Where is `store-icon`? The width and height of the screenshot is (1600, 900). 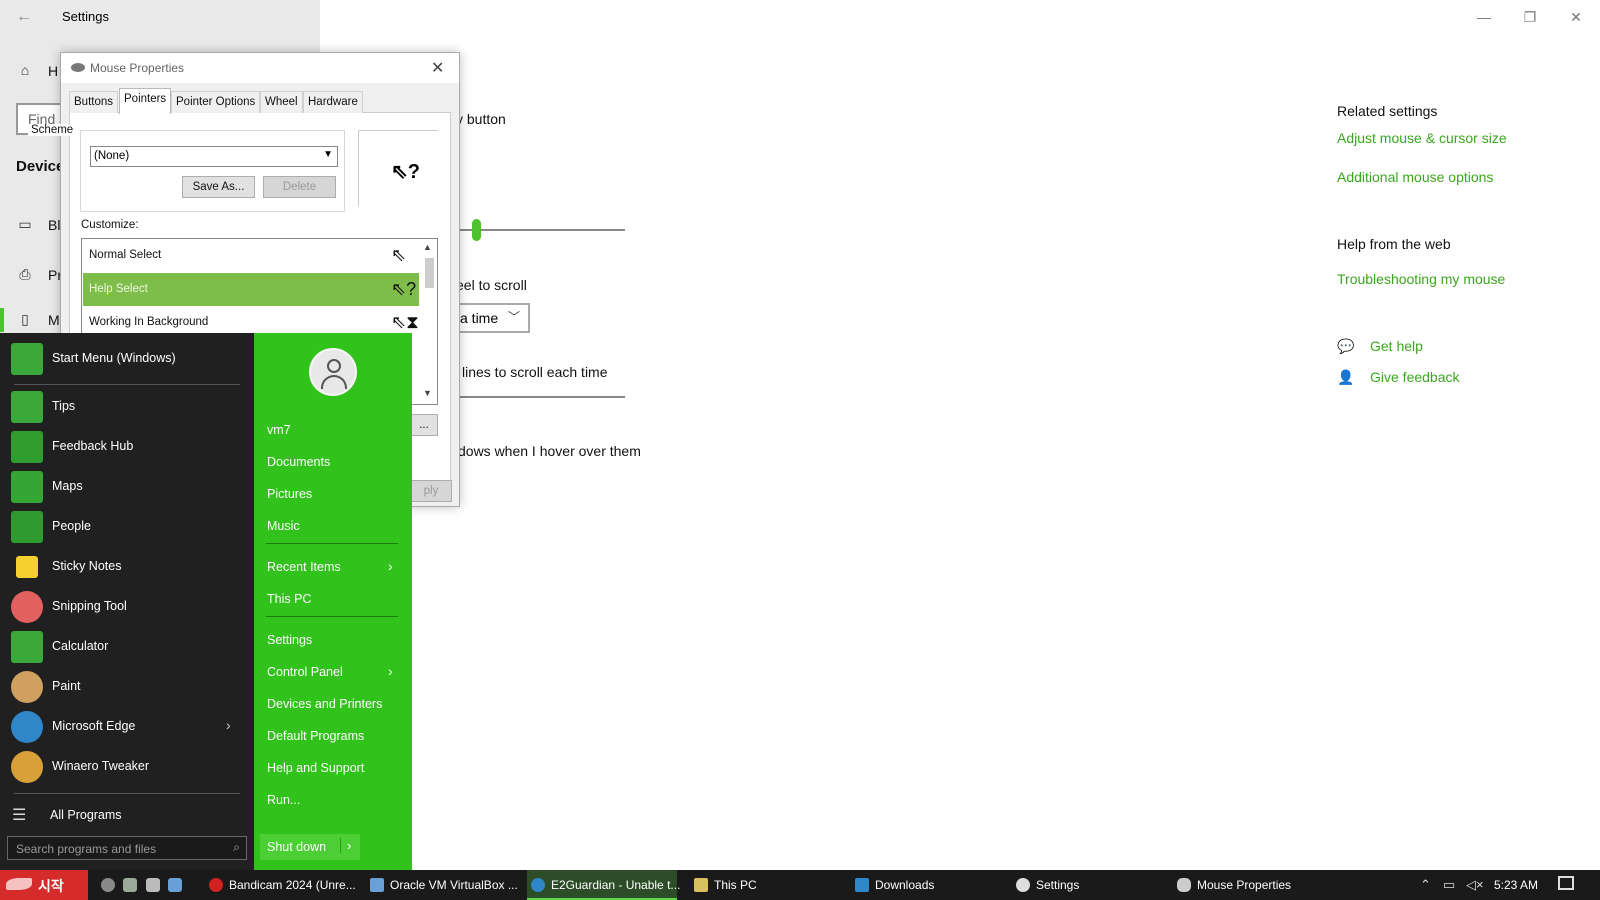 store-icon is located at coordinates (153, 885).